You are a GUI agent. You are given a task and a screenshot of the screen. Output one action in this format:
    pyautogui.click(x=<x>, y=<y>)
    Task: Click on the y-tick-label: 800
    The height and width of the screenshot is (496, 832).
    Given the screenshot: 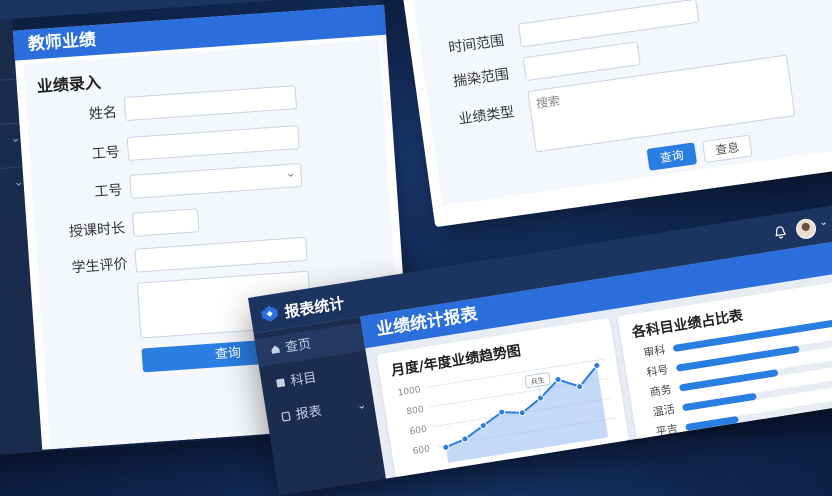 What is the action you would take?
    pyautogui.click(x=415, y=411)
    